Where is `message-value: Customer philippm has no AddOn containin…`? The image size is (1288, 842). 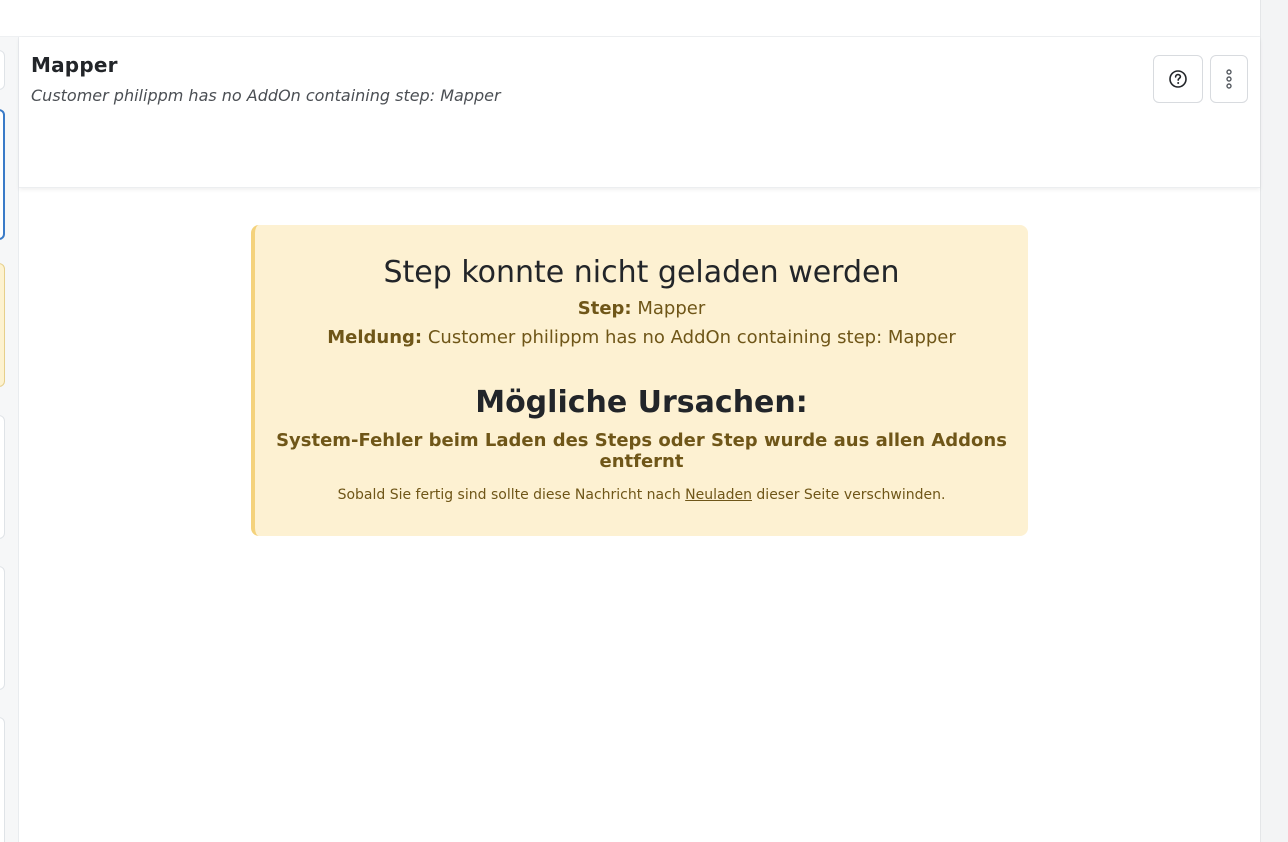 message-value: Customer philippm has no AddOn containin… is located at coordinates (691, 337).